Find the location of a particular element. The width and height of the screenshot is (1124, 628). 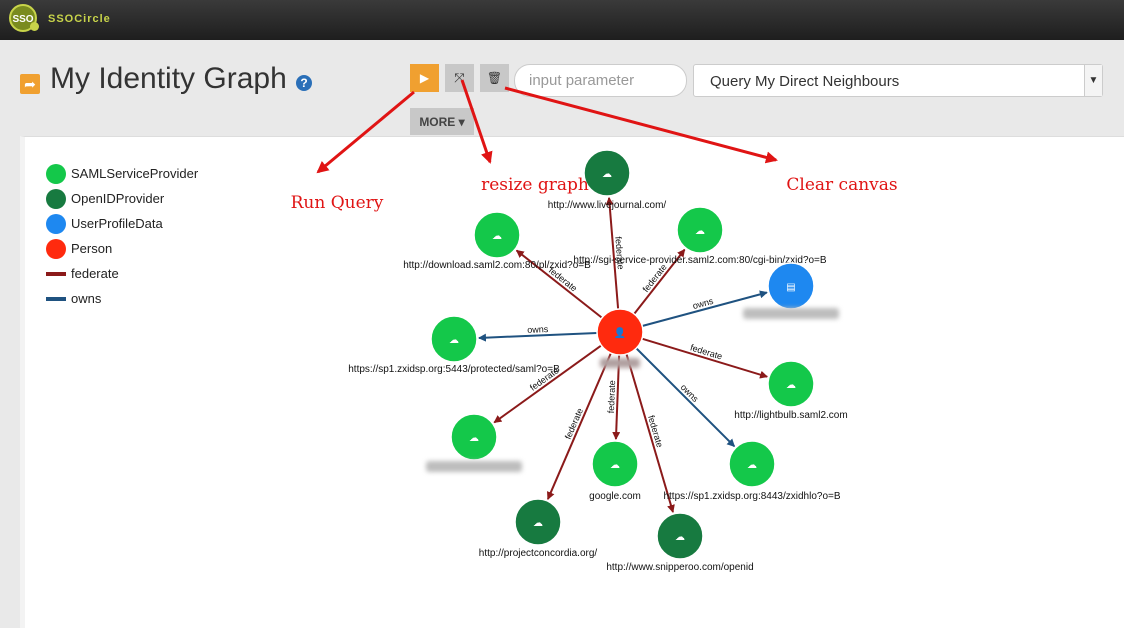

saml-node: ☁ http://lightbulb.saml2.com is located at coordinates (791, 390).